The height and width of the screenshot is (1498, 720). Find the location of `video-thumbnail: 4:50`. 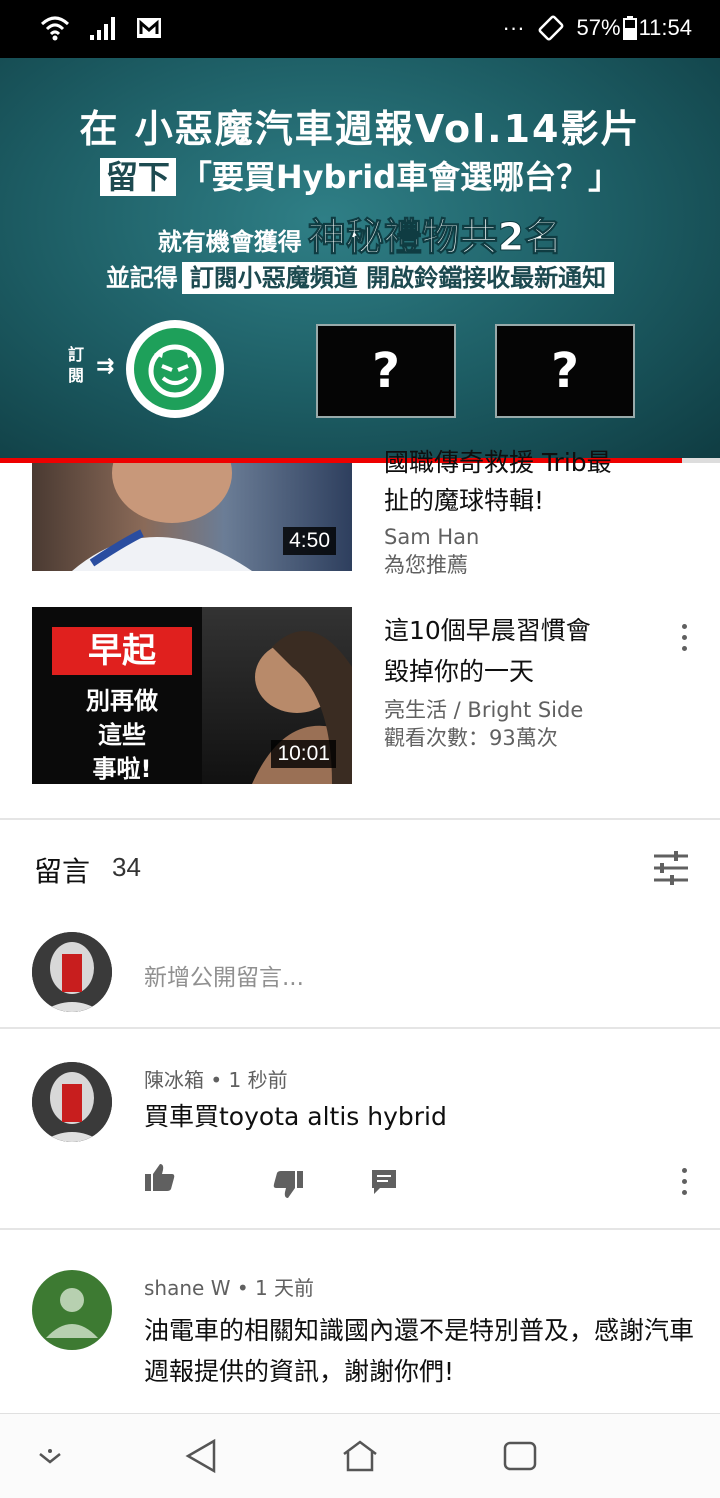

video-thumbnail: 4:50 is located at coordinates (192, 517).